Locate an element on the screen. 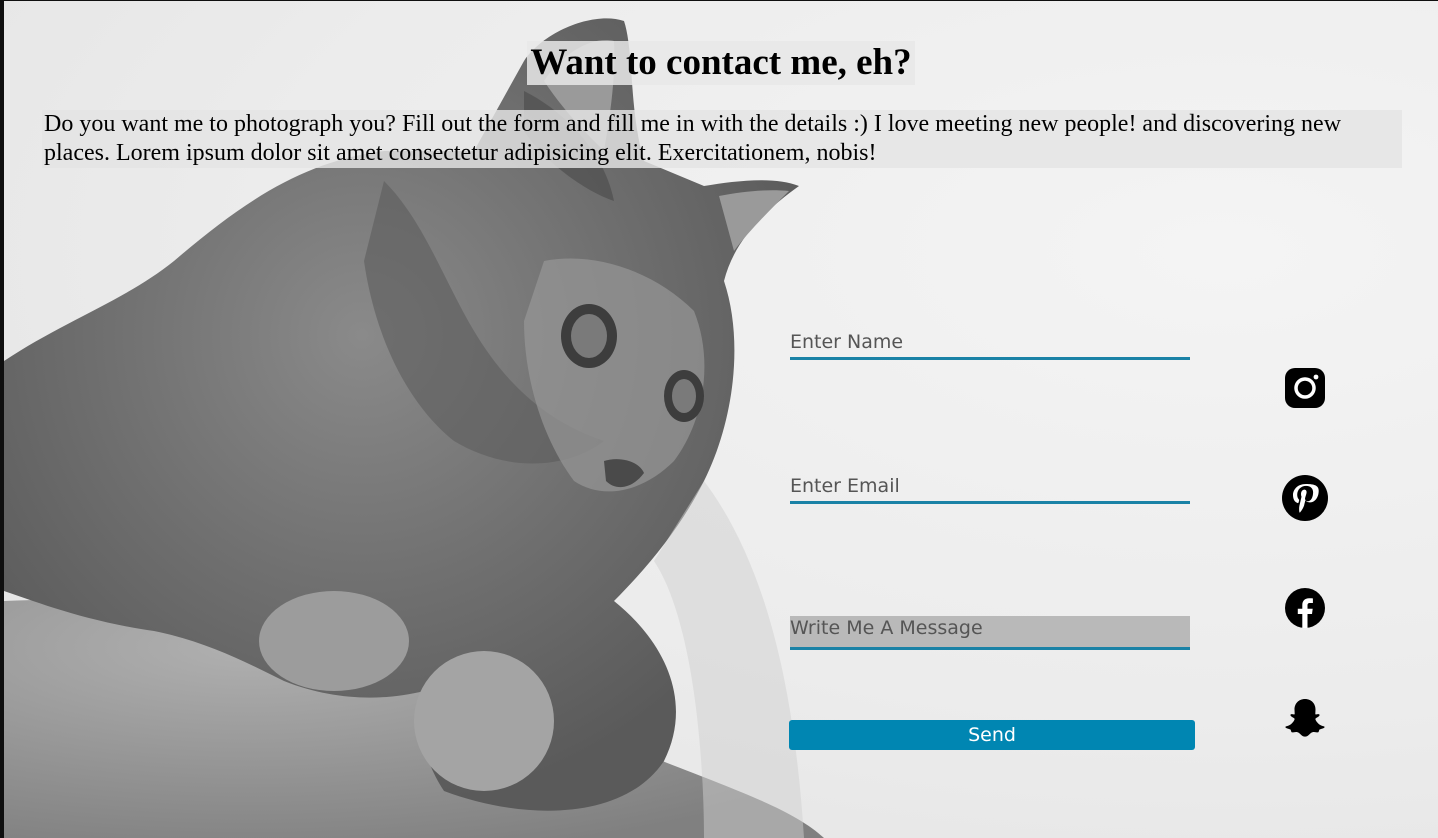 The height and width of the screenshot is (838, 1438). facebook-icon is located at coordinates (1305, 608).